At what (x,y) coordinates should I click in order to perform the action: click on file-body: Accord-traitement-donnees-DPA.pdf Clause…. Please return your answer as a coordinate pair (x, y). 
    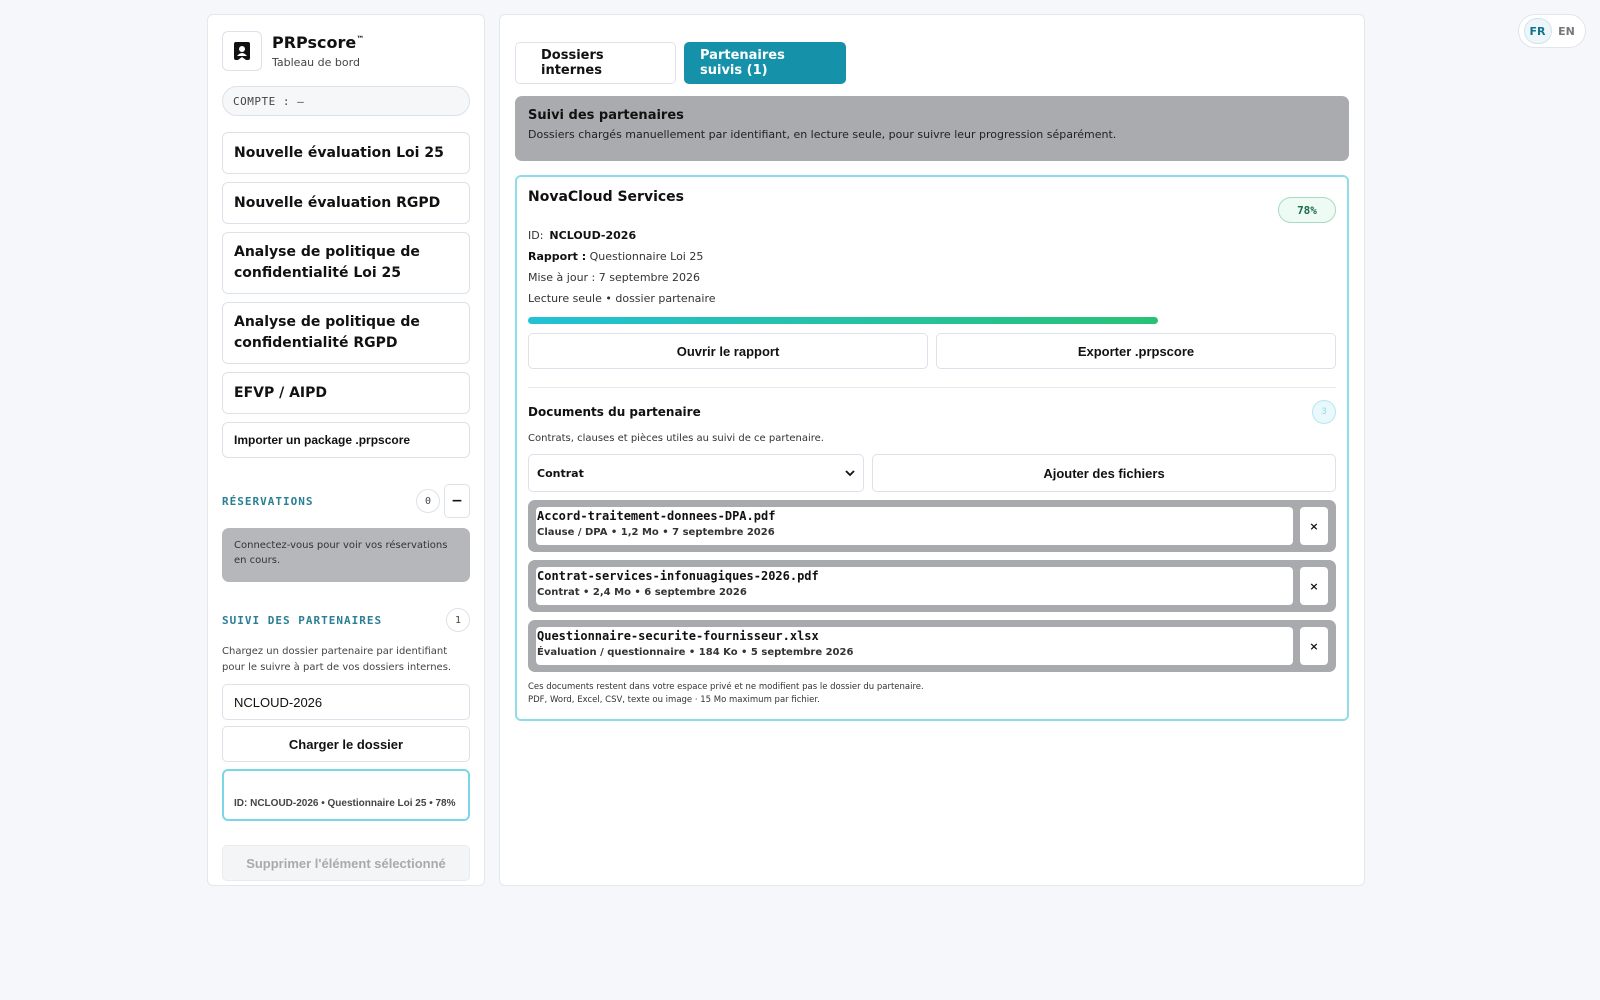
    Looking at the image, I should click on (914, 526).